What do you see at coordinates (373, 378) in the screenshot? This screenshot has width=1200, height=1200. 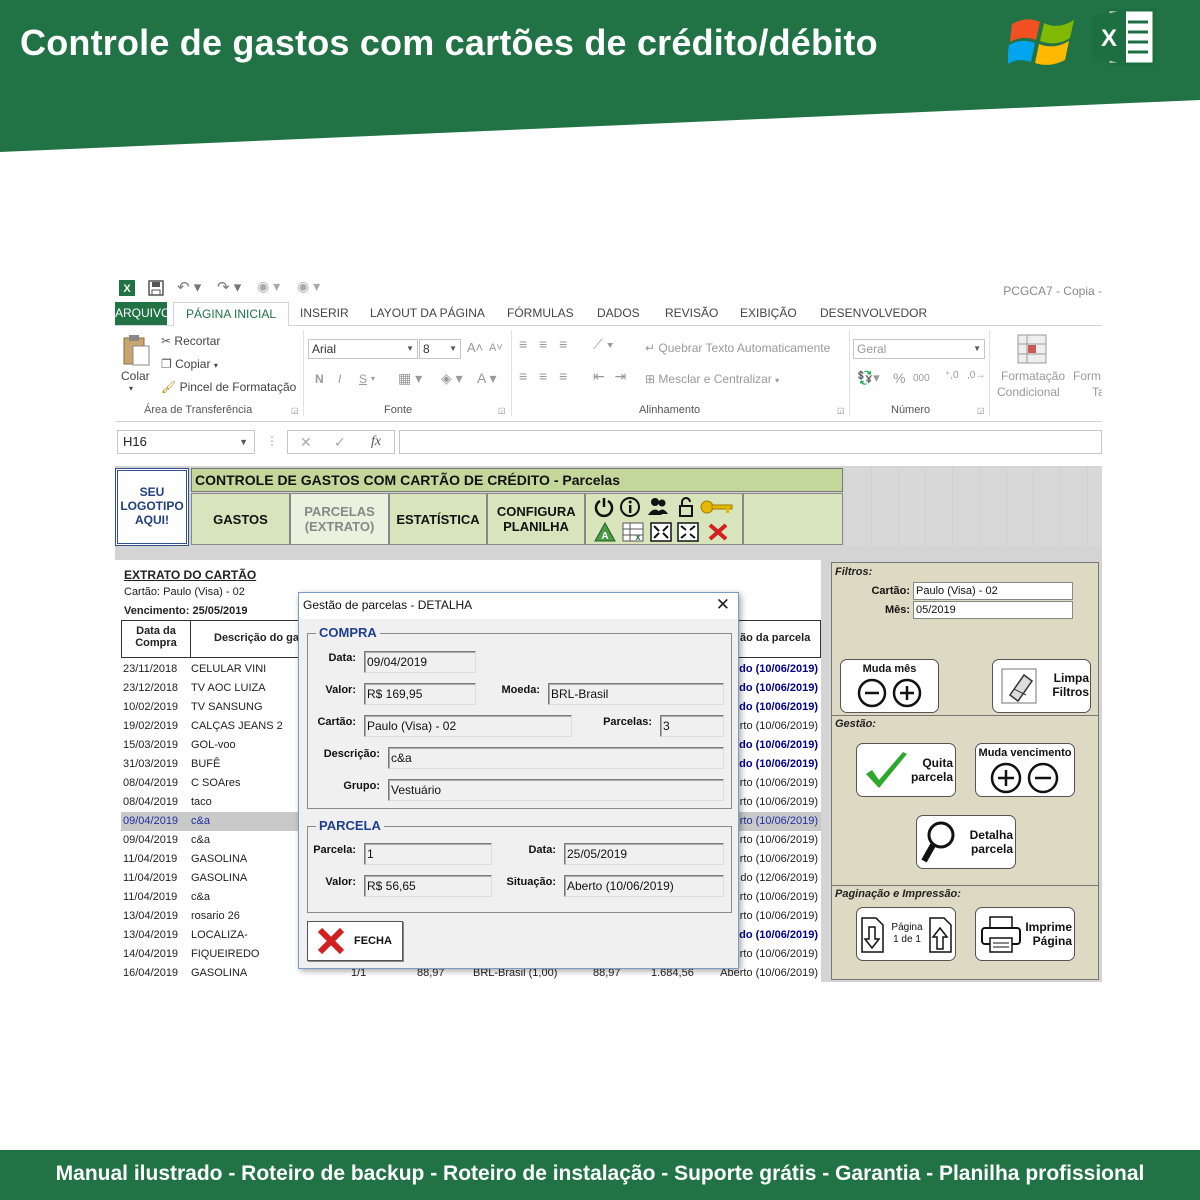 I see `underline-dropdown-icon: ▾` at bounding box center [373, 378].